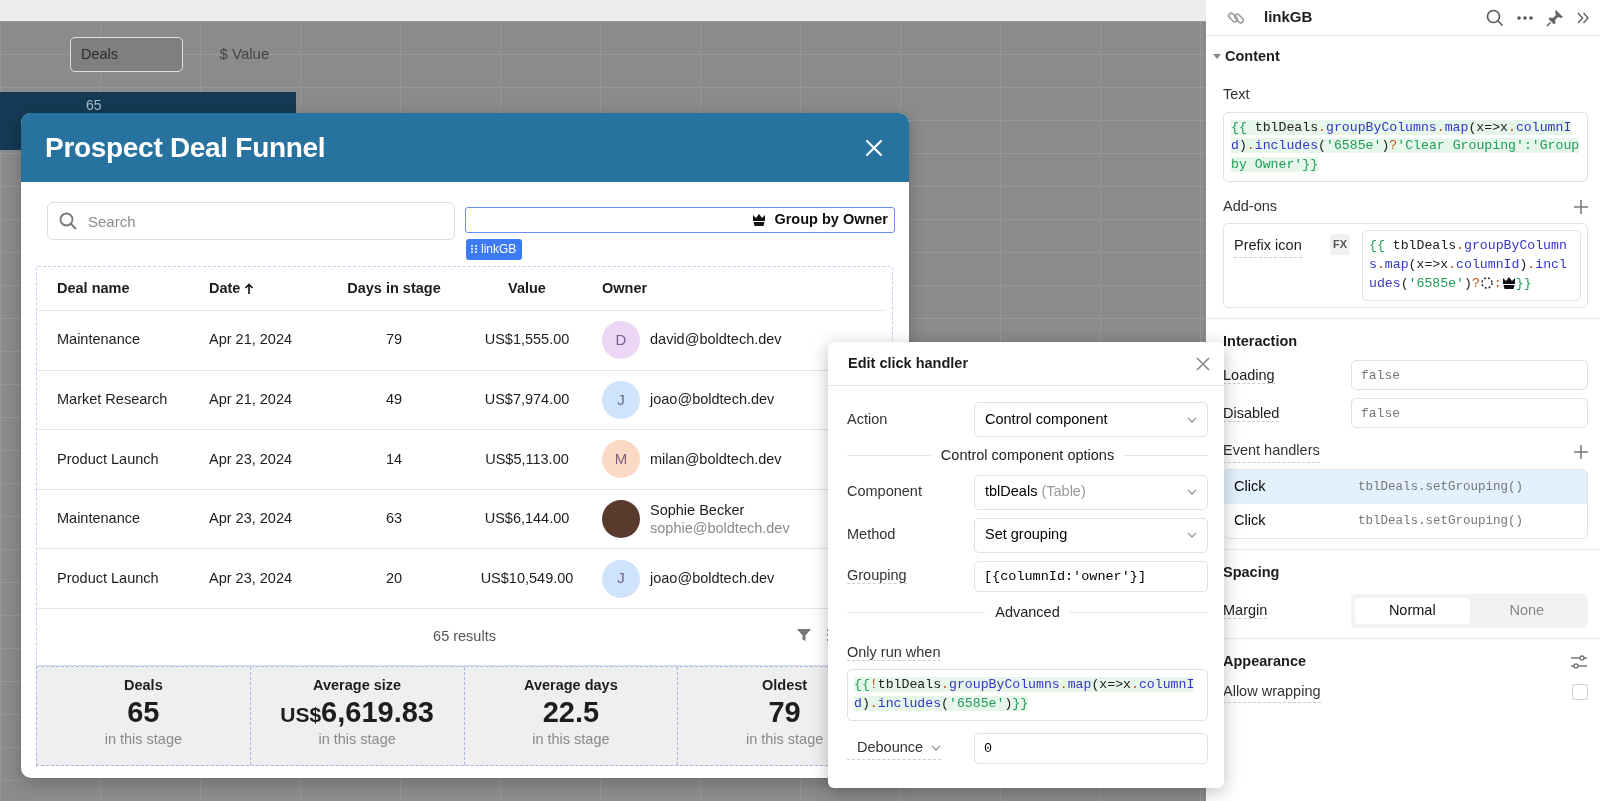 The height and width of the screenshot is (801, 1600). I want to click on section-title: Interaction, so click(1260, 341).